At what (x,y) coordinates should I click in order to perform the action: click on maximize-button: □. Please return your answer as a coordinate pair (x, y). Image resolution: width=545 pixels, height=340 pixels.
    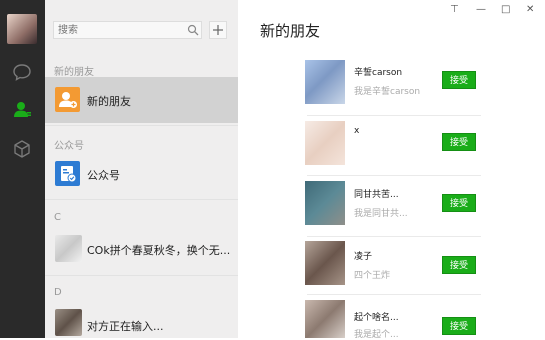
    Looking at the image, I should click on (505, 9).